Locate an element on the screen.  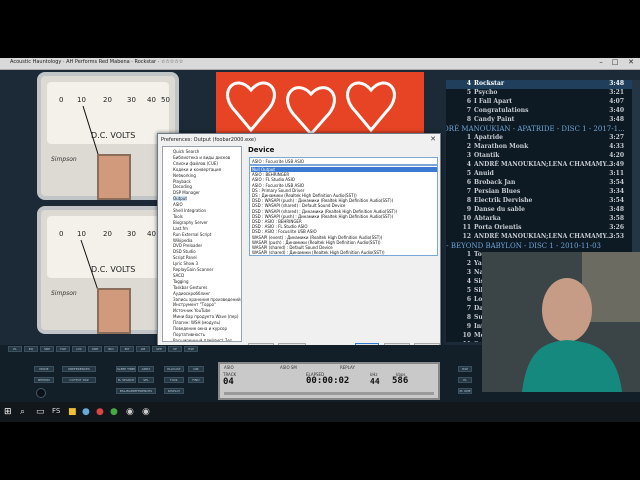
playlist-row: 4 Rockstar 3:48 is located at coordinates (543, 84).